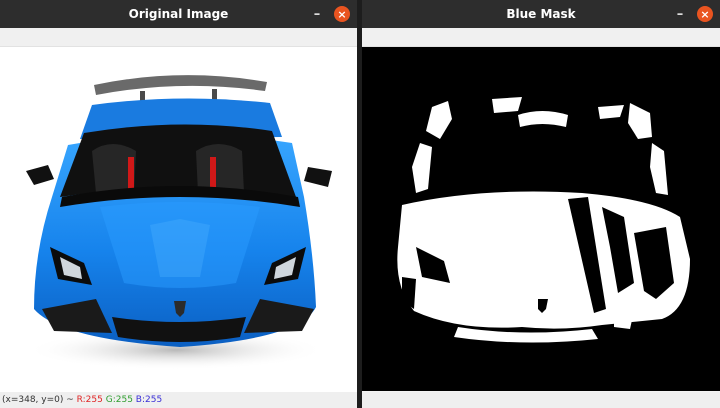 The image size is (720, 408). I want to click on window-title: Original Image, so click(178, 14).